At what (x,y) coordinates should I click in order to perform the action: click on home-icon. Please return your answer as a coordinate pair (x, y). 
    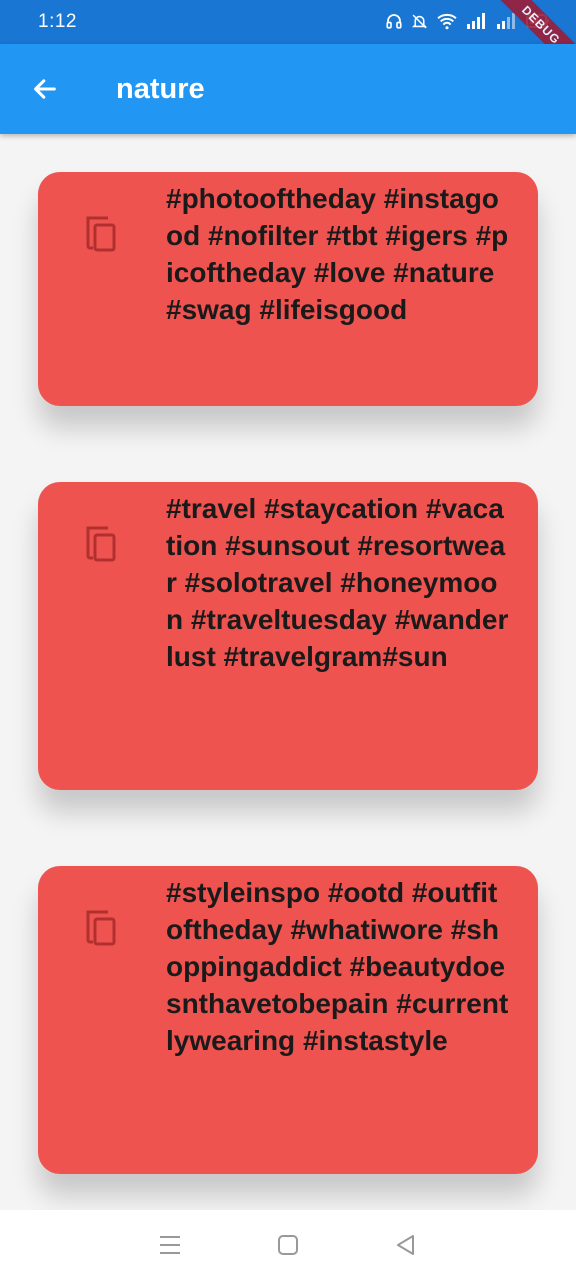
    Looking at the image, I should click on (288, 1245).